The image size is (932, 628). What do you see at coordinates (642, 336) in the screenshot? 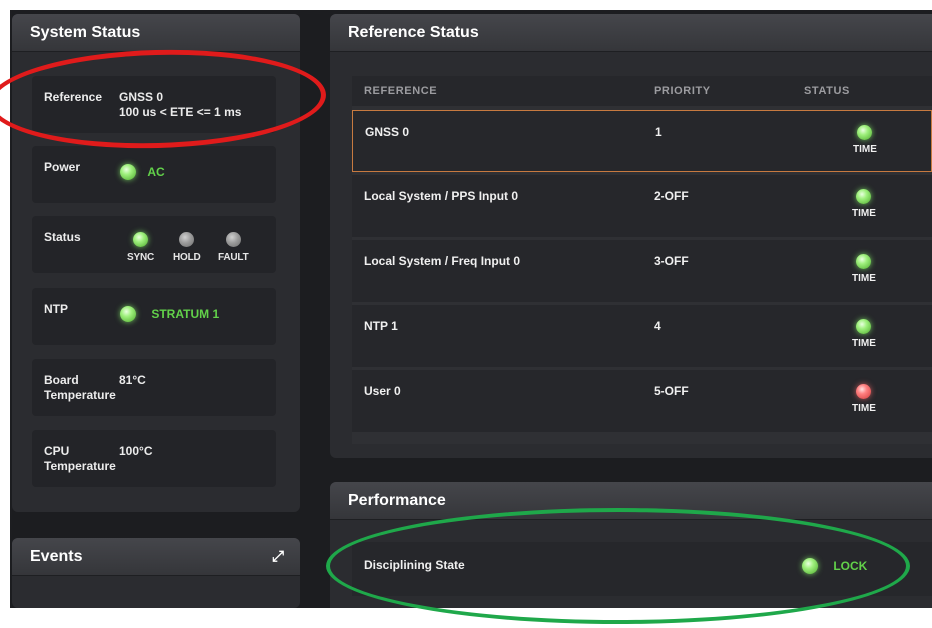
I see `table-row: NTP 1 4 TIME` at bounding box center [642, 336].